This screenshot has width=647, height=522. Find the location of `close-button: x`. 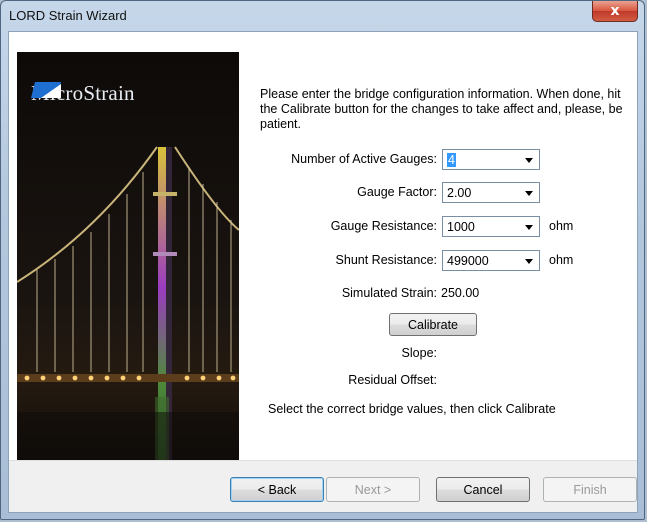

close-button: x is located at coordinates (615, 11).